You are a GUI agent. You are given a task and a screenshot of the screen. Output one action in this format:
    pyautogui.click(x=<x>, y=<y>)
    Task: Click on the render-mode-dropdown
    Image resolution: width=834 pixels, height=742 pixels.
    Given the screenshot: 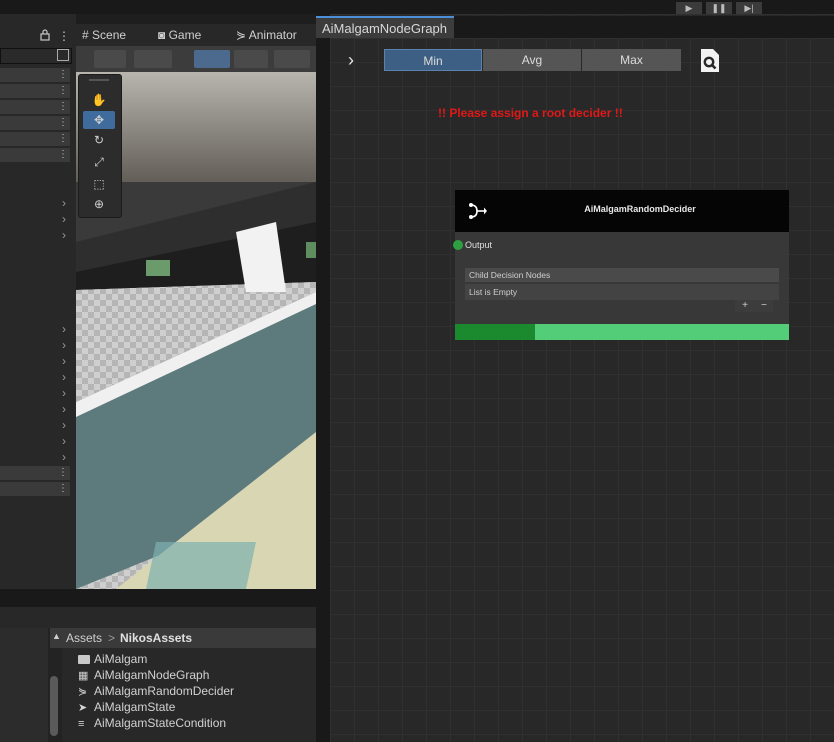 What is the action you would take?
    pyautogui.click(x=153, y=59)
    